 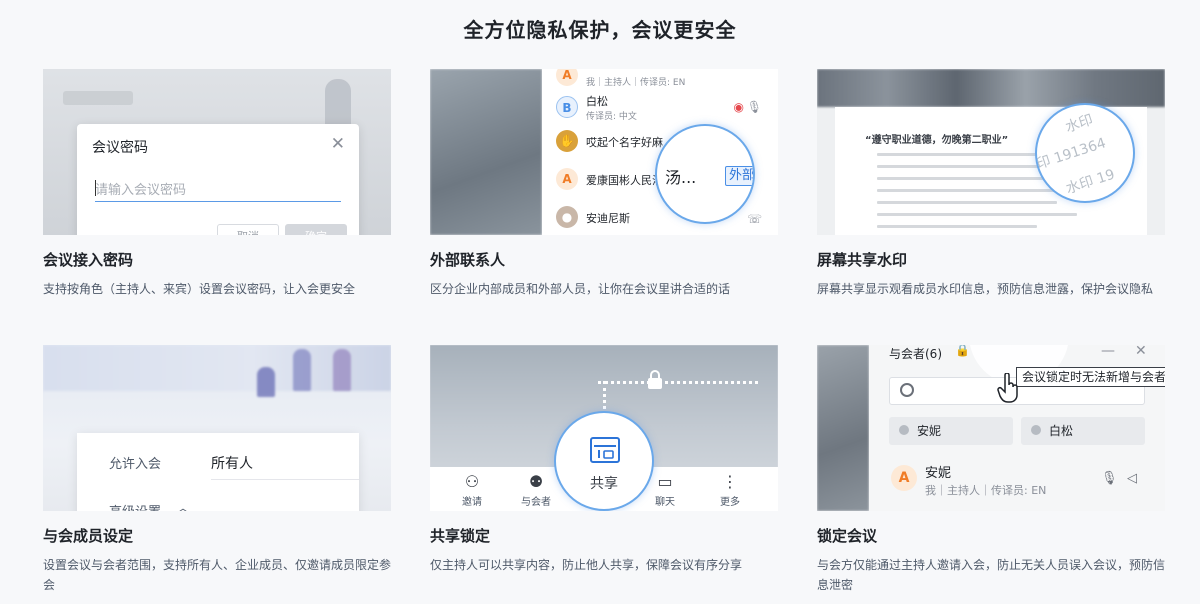 What do you see at coordinates (472, 481) in the screenshot?
I see `add-user-icon: ⚇` at bounding box center [472, 481].